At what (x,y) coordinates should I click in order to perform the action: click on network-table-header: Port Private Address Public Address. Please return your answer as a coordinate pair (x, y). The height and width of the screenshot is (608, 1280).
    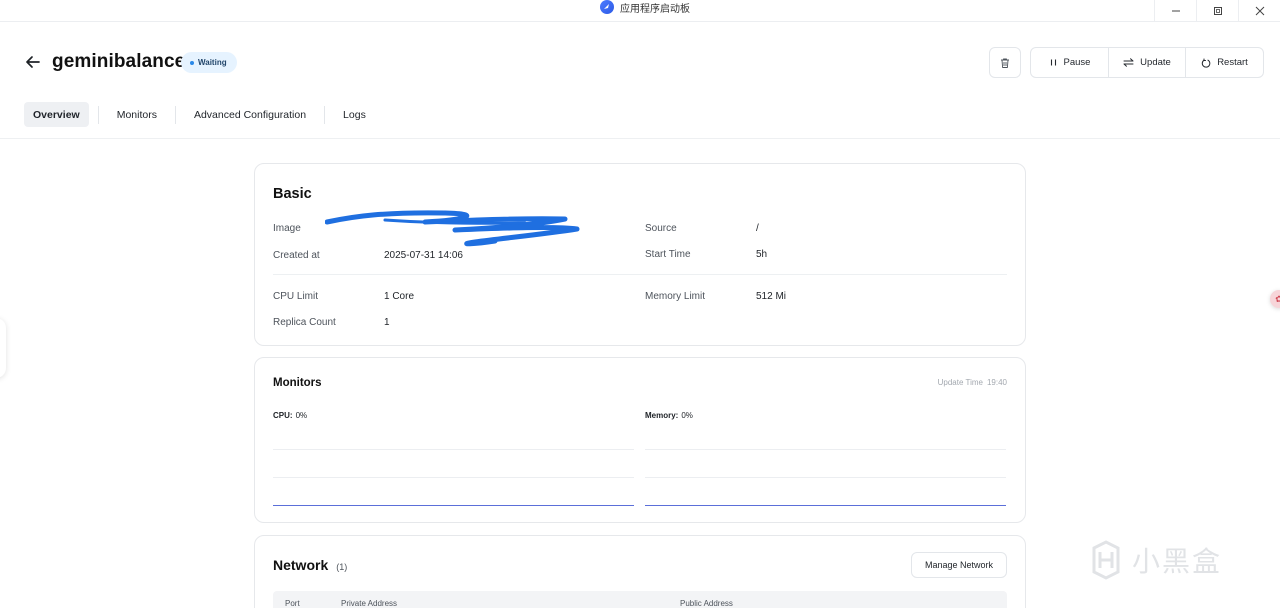
    Looking at the image, I should click on (640, 599).